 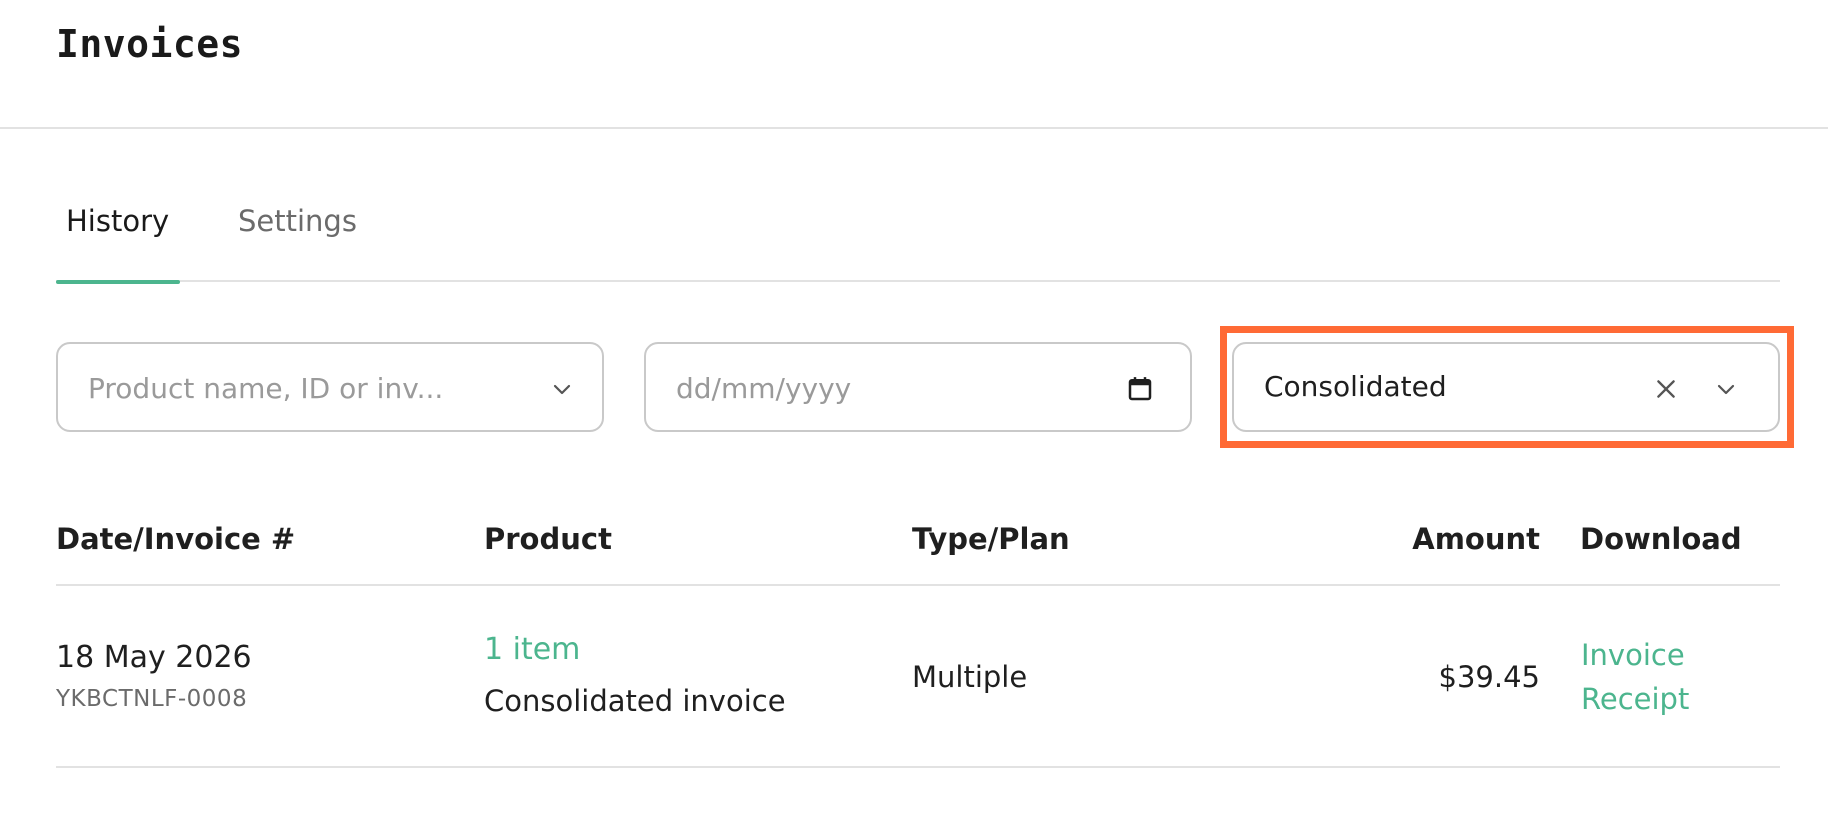 What do you see at coordinates (118, 282) in the screenshot?
I see `active-tab-indicator` at bounding box center [118, 282].